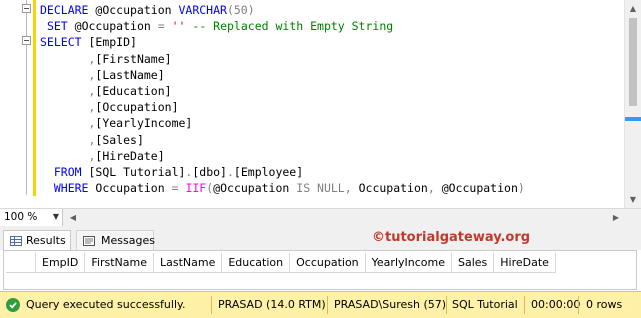  What do you see at coordinates (320, 188) in the screenshot?
I see `code-token: IS NULL` at bounding box center [320, 188].